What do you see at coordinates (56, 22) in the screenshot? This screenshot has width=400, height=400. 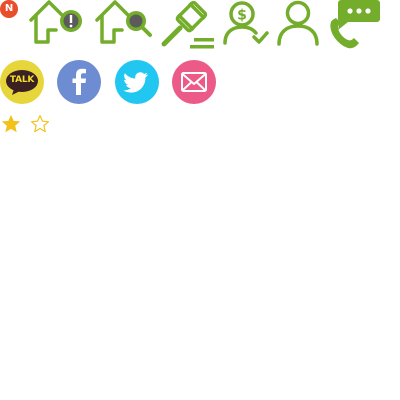 I see `home-alert-icon` at bounding box center [56, 22].